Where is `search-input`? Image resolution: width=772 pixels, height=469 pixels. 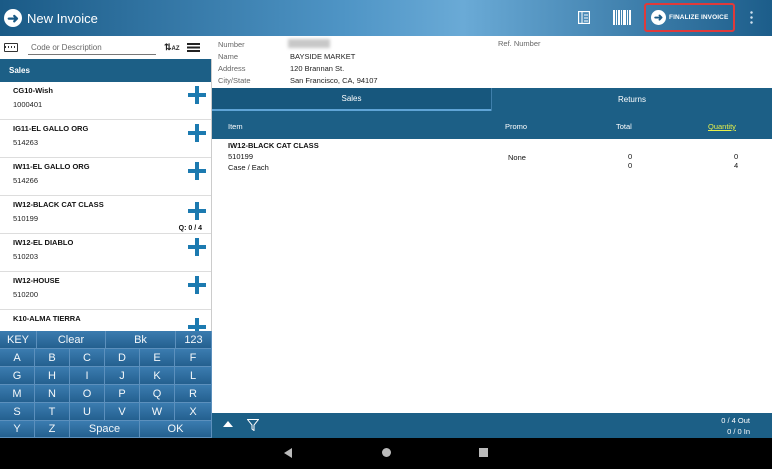 search-input is located at coordinates (92, 47).